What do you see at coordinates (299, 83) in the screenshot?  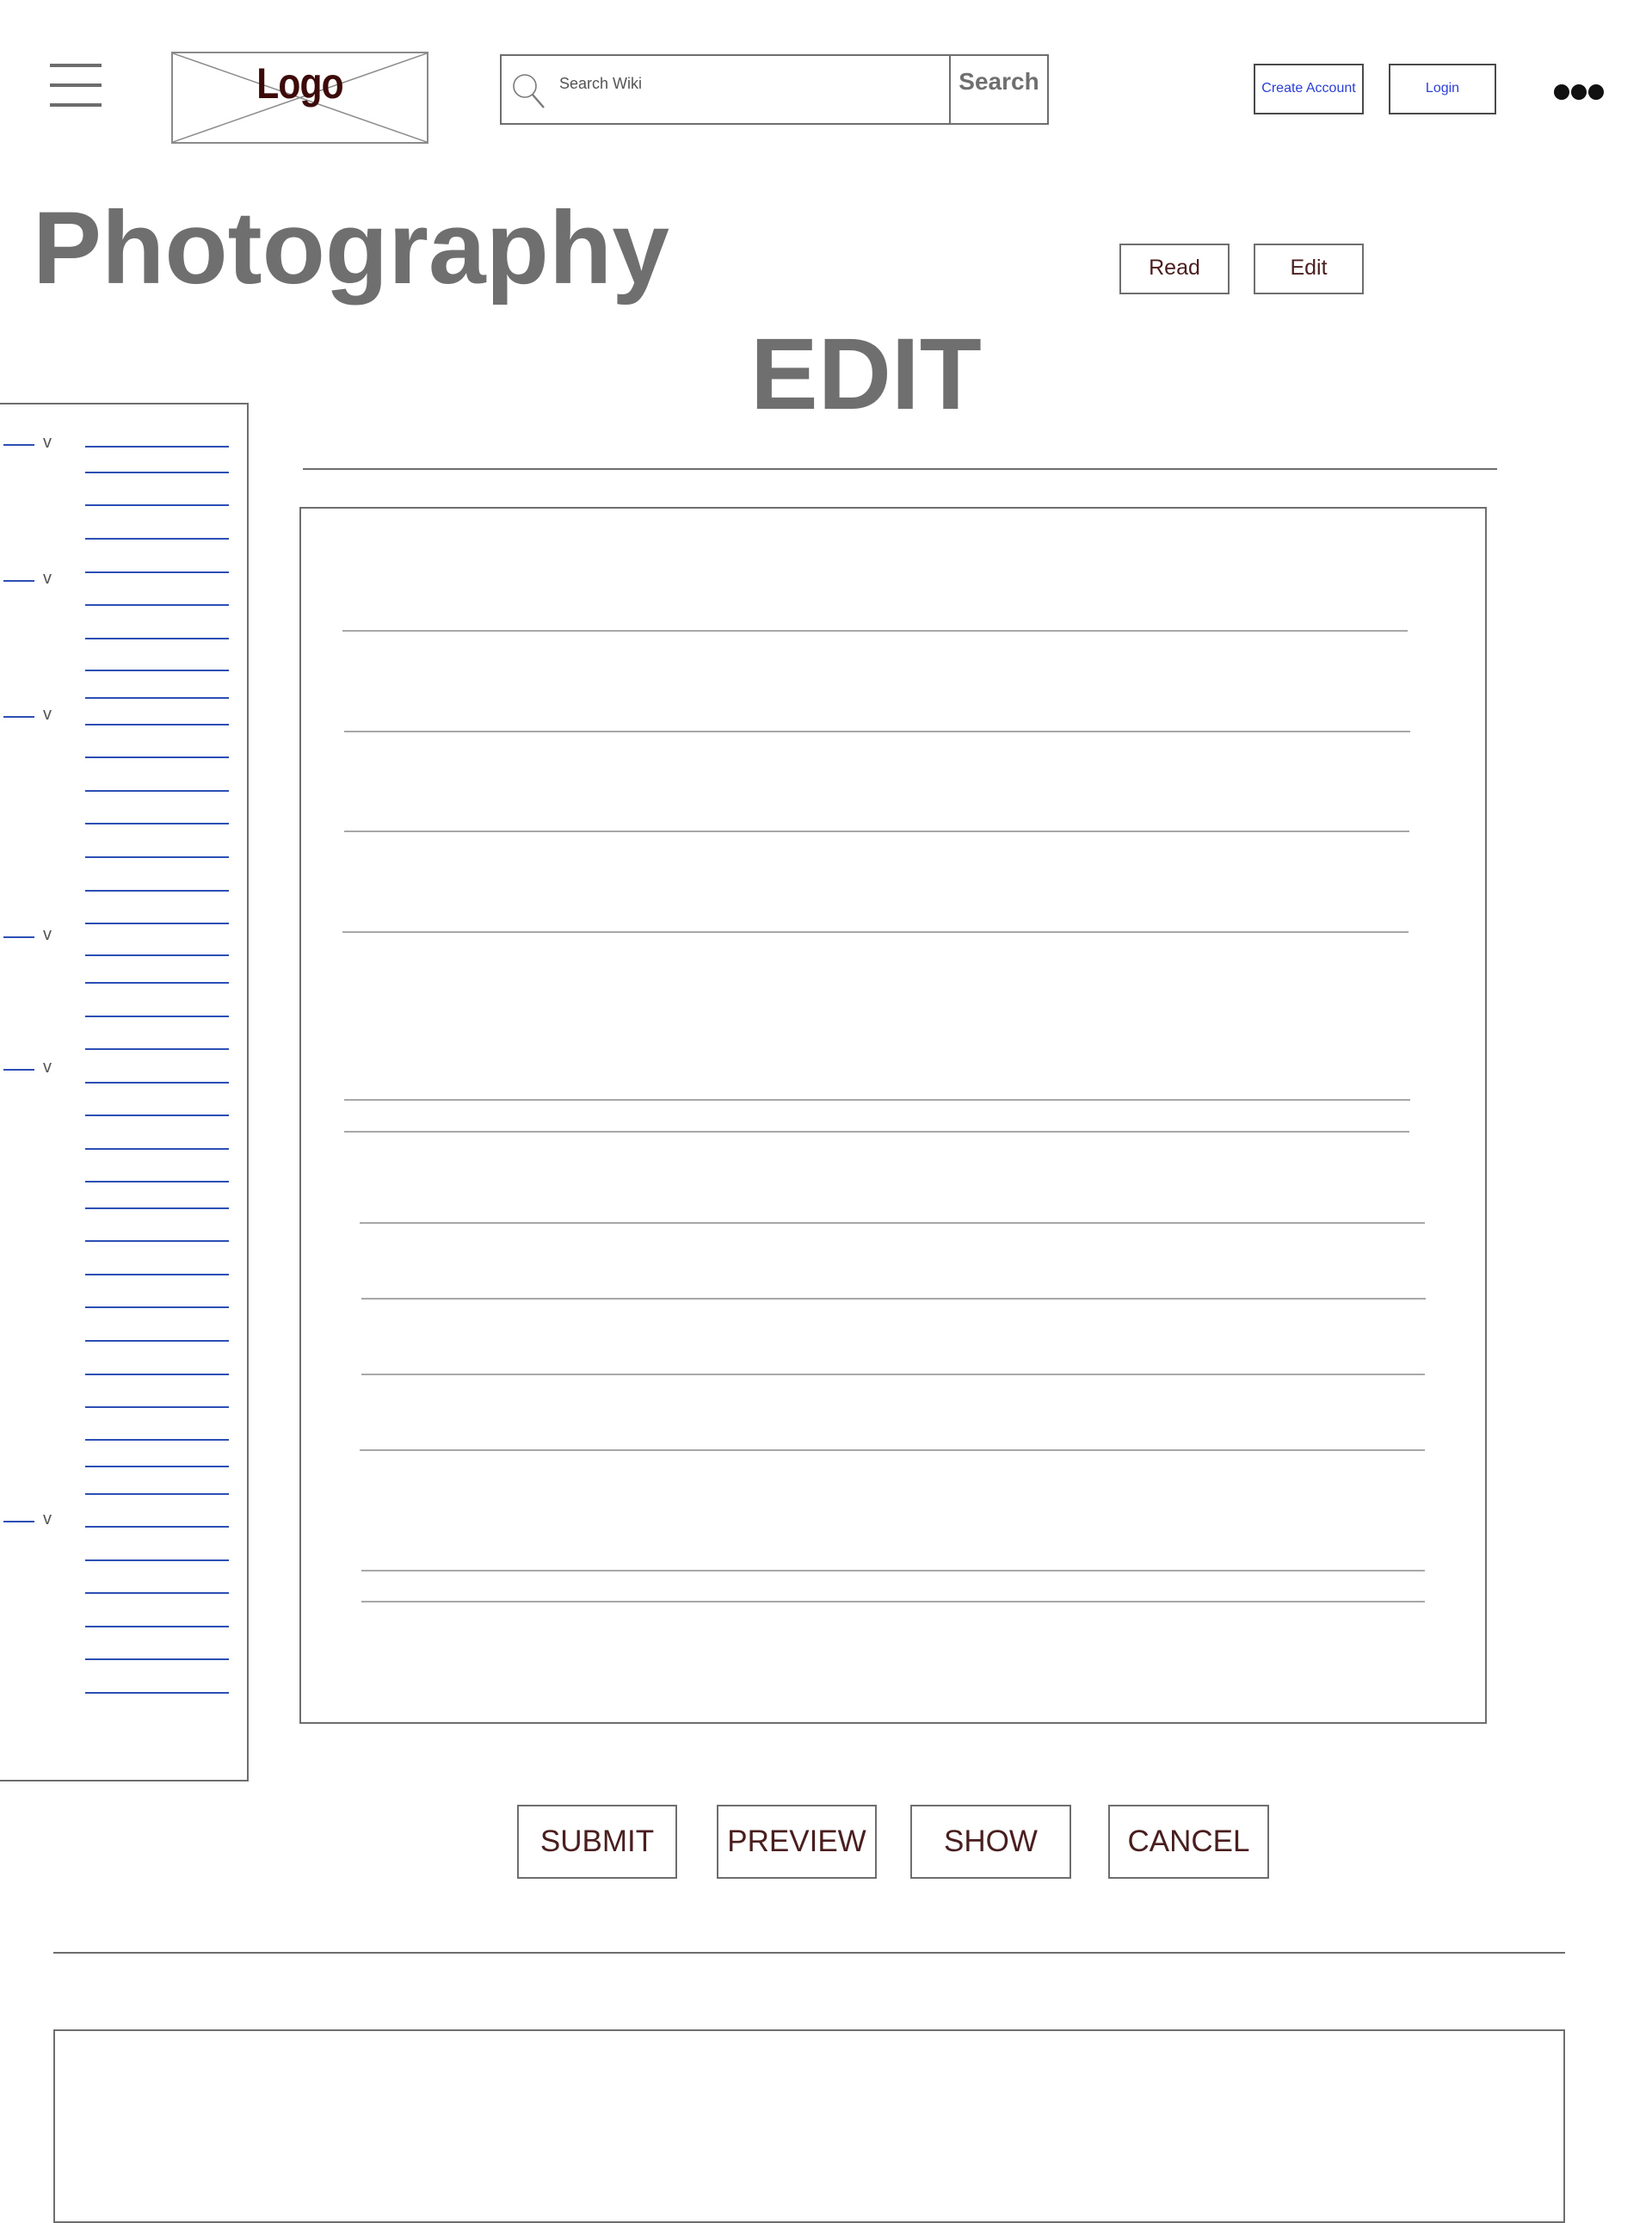 I see `logo-text: Logo` at bounding box center [299, 83].